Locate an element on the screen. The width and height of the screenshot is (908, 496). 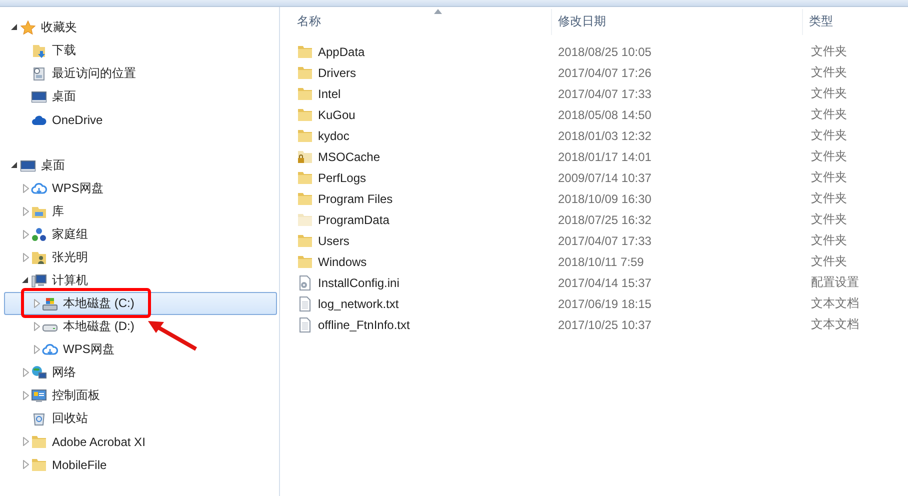
modified-date: 2018/01/17 14:01 is located at coordinates (604, 157).